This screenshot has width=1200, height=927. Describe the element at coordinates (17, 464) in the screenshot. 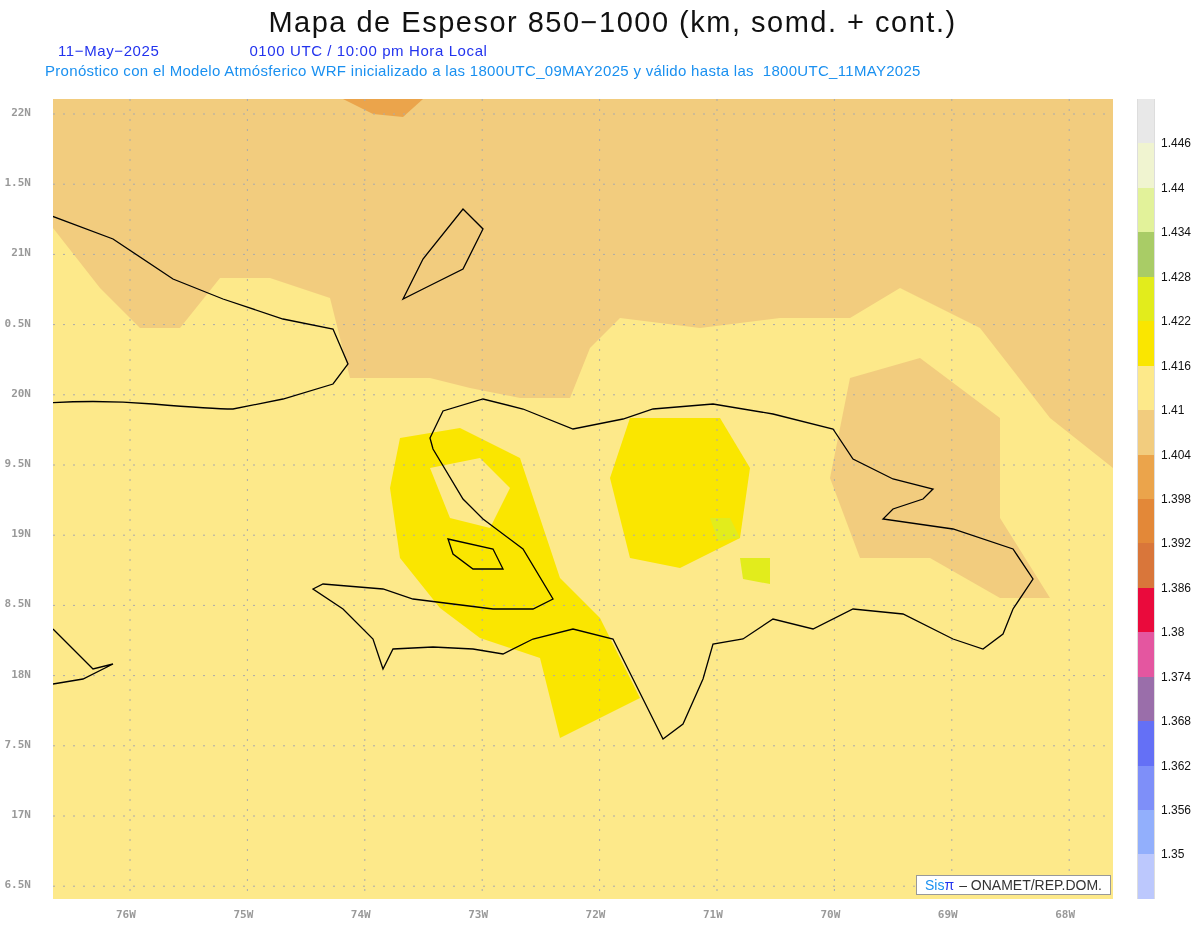

I see `latitude-label: 9.5N` at that location.